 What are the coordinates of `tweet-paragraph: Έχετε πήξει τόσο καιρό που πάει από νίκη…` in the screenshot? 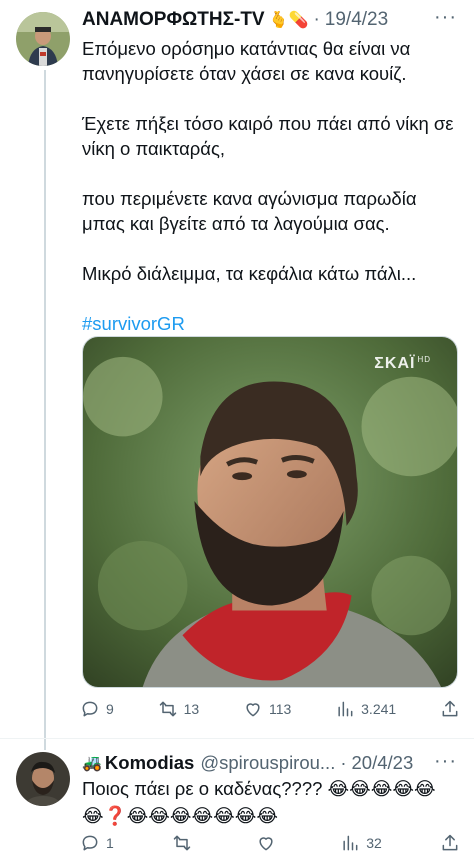 It's located at (268, 136).